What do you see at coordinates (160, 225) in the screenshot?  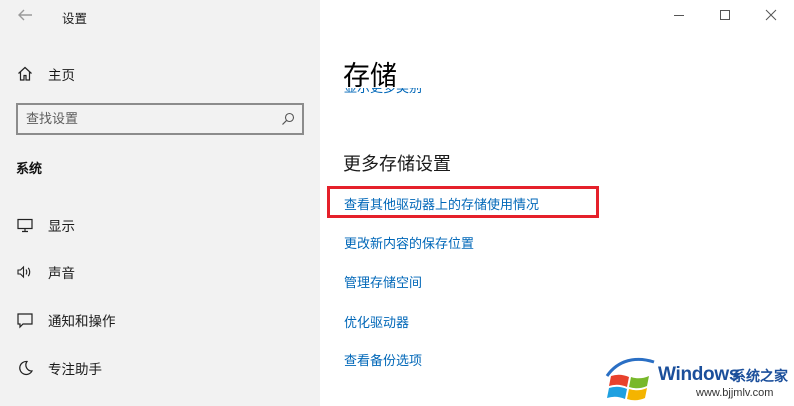 I see `sidebar-item-display: 显示` at bounding box center [160, 225].